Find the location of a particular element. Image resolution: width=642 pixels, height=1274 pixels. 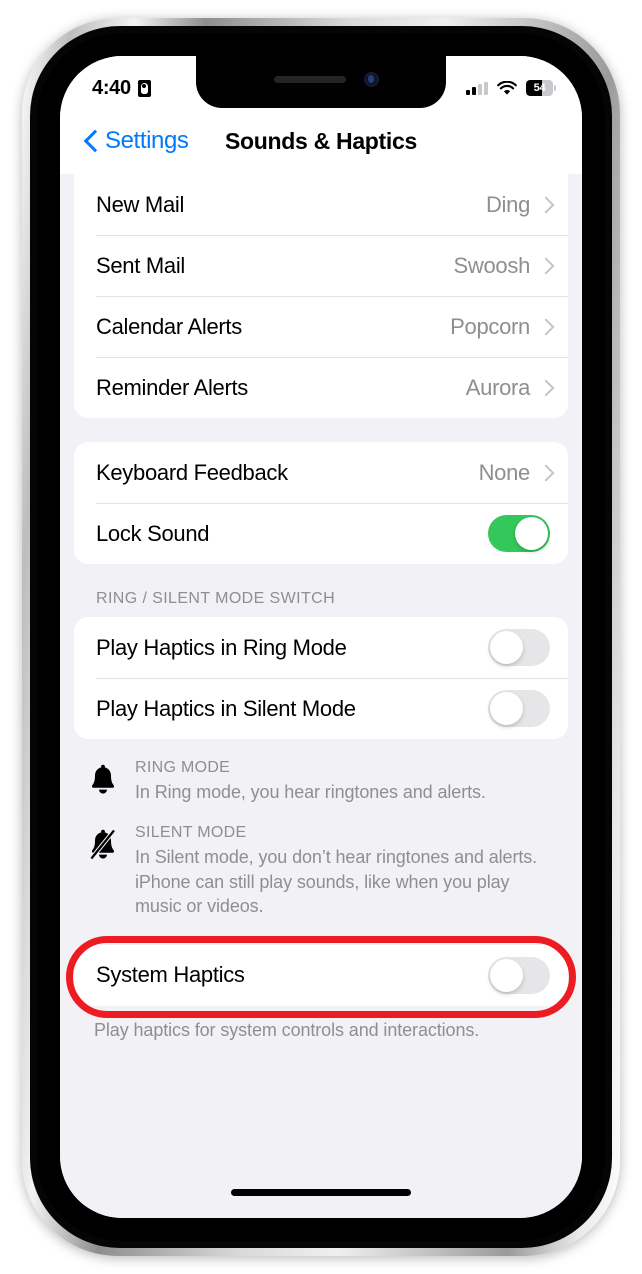

row-label: Calendar Alerts is located at coordinates (169, 326).